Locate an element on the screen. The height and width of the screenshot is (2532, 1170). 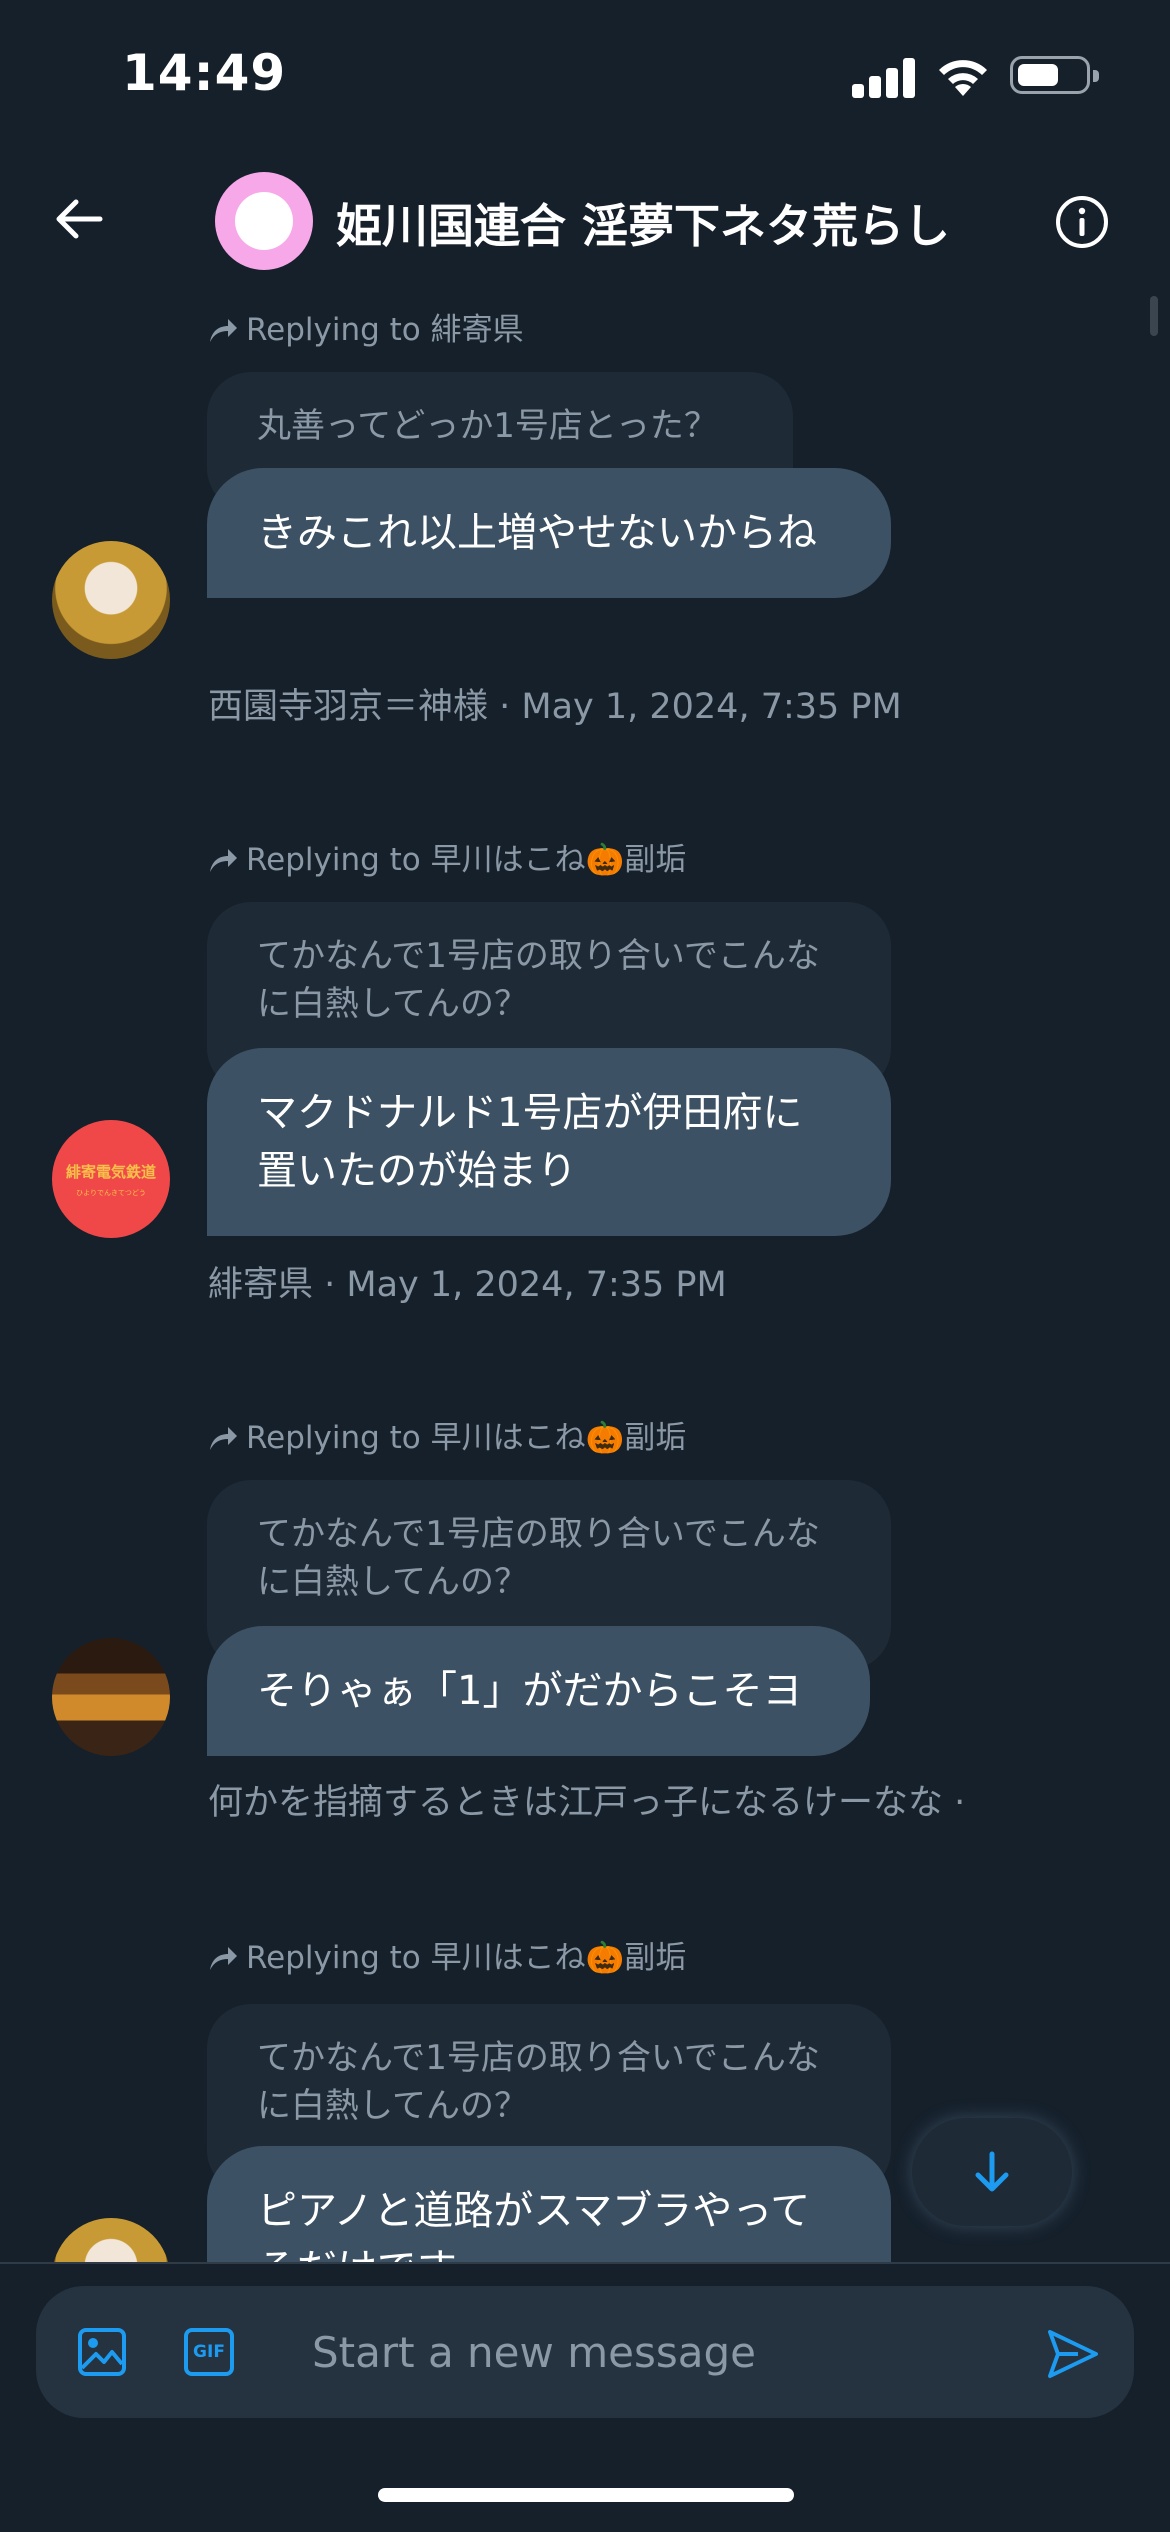
cellular-signal-icon is located at coordinates (884, 78).